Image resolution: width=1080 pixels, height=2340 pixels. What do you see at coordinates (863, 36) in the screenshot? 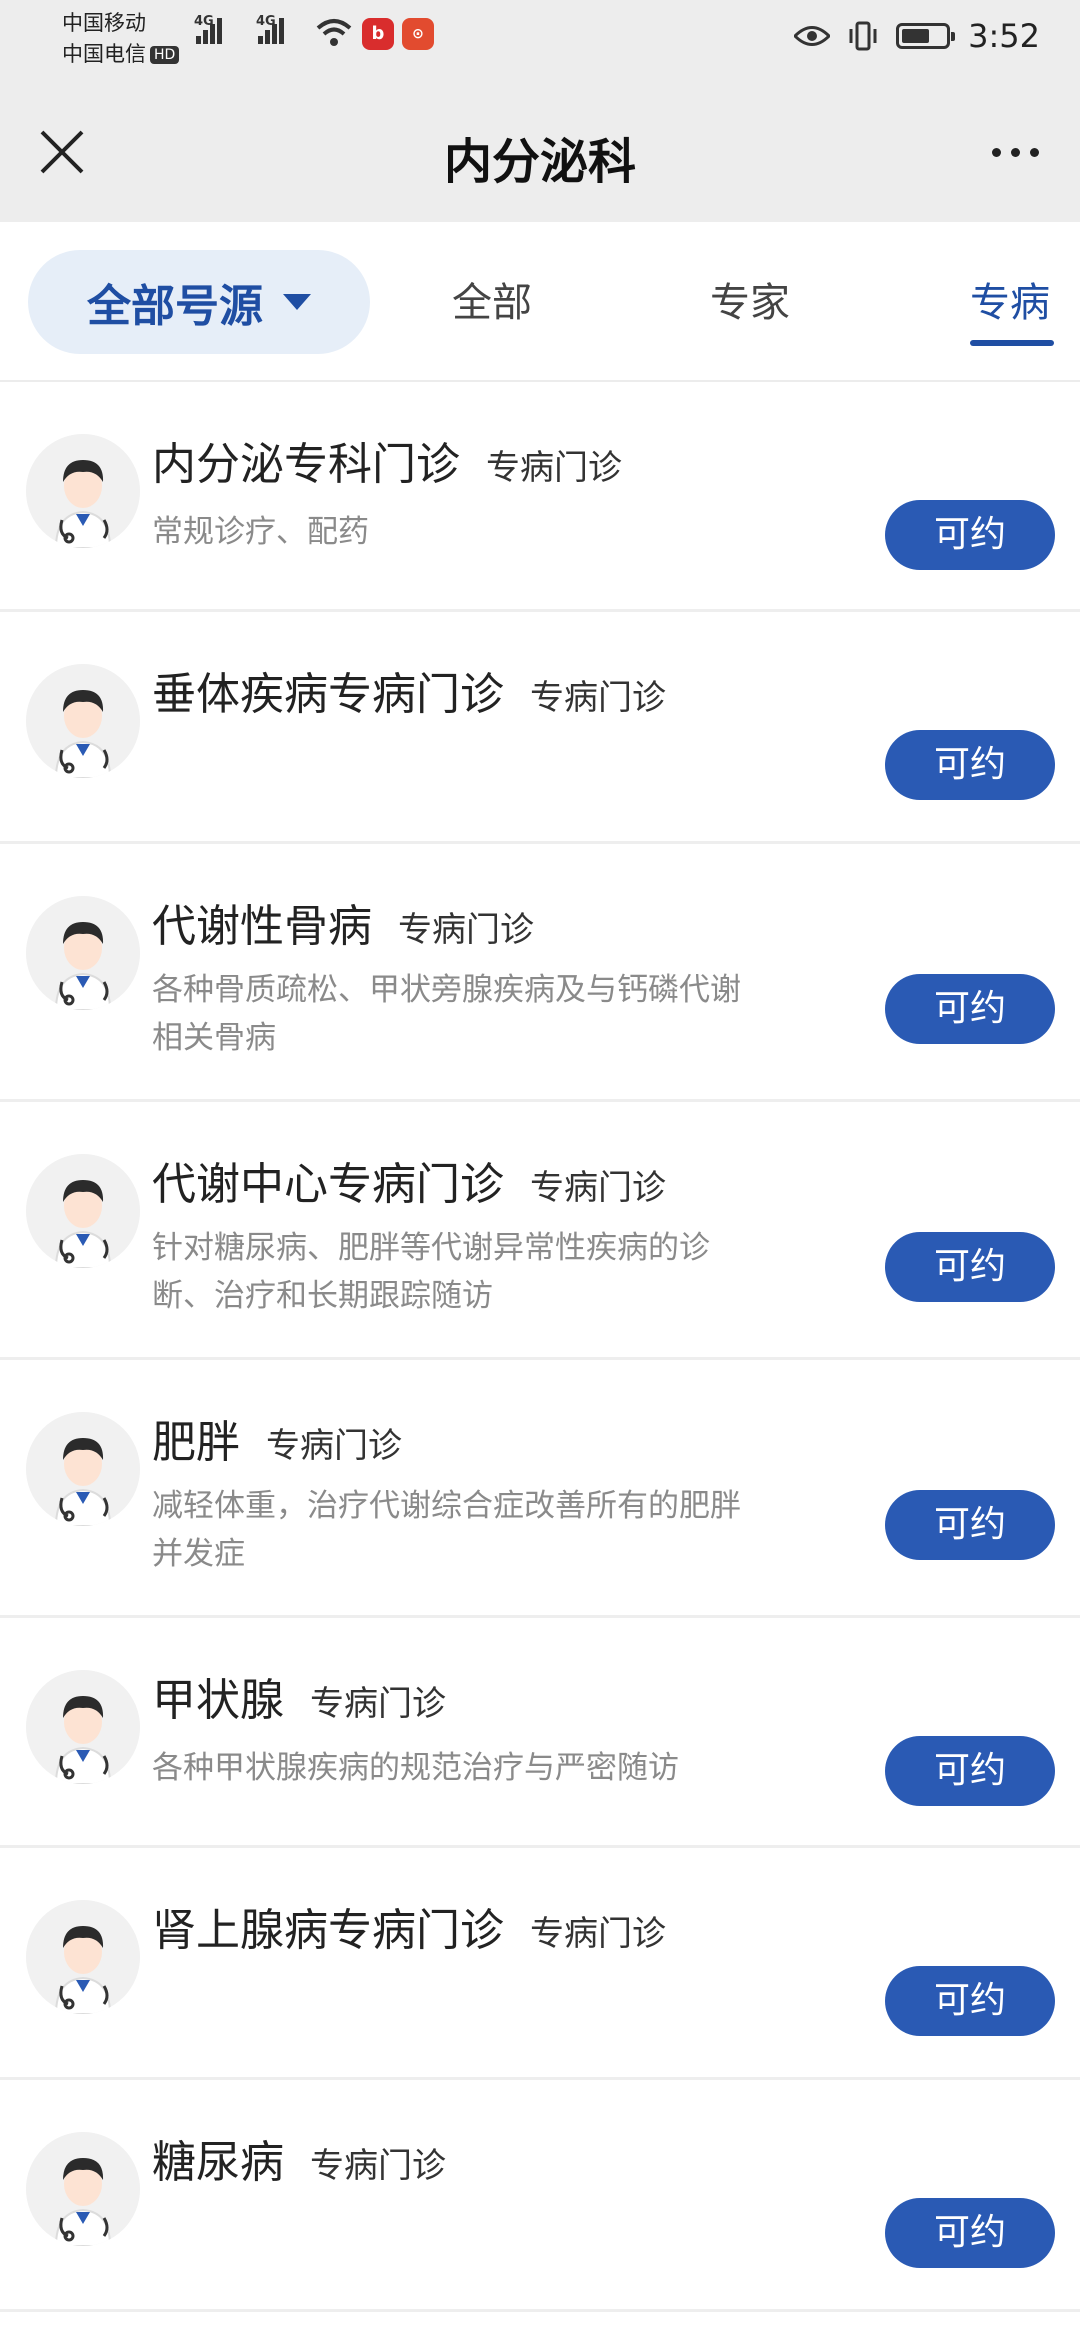
I see `vibrate-icon` at bounding box center [863, 36].